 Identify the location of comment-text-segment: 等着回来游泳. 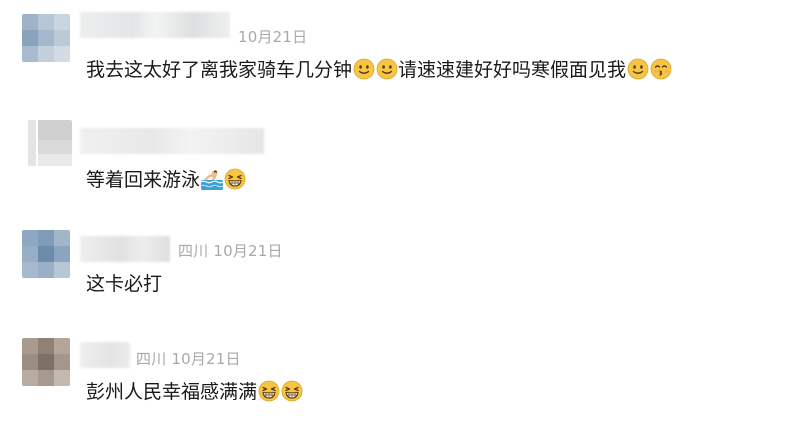
(143, 180).